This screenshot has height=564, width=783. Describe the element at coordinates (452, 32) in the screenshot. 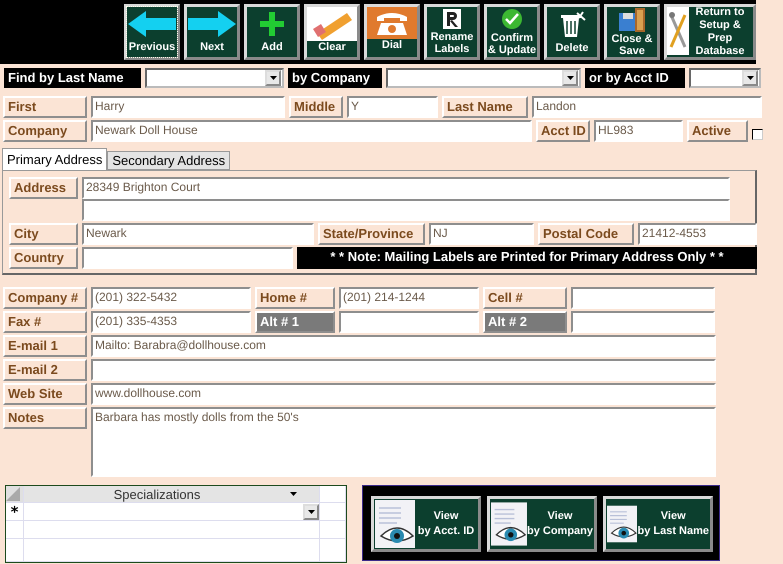

I see `toolbar-button: Rename Labels` at that location.